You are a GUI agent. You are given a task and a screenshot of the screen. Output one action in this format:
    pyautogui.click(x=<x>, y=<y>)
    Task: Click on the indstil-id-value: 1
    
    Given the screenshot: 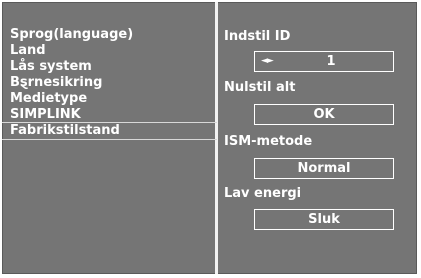 What is the action you would take?
    pyautogui.click(x=331, y=61)
    